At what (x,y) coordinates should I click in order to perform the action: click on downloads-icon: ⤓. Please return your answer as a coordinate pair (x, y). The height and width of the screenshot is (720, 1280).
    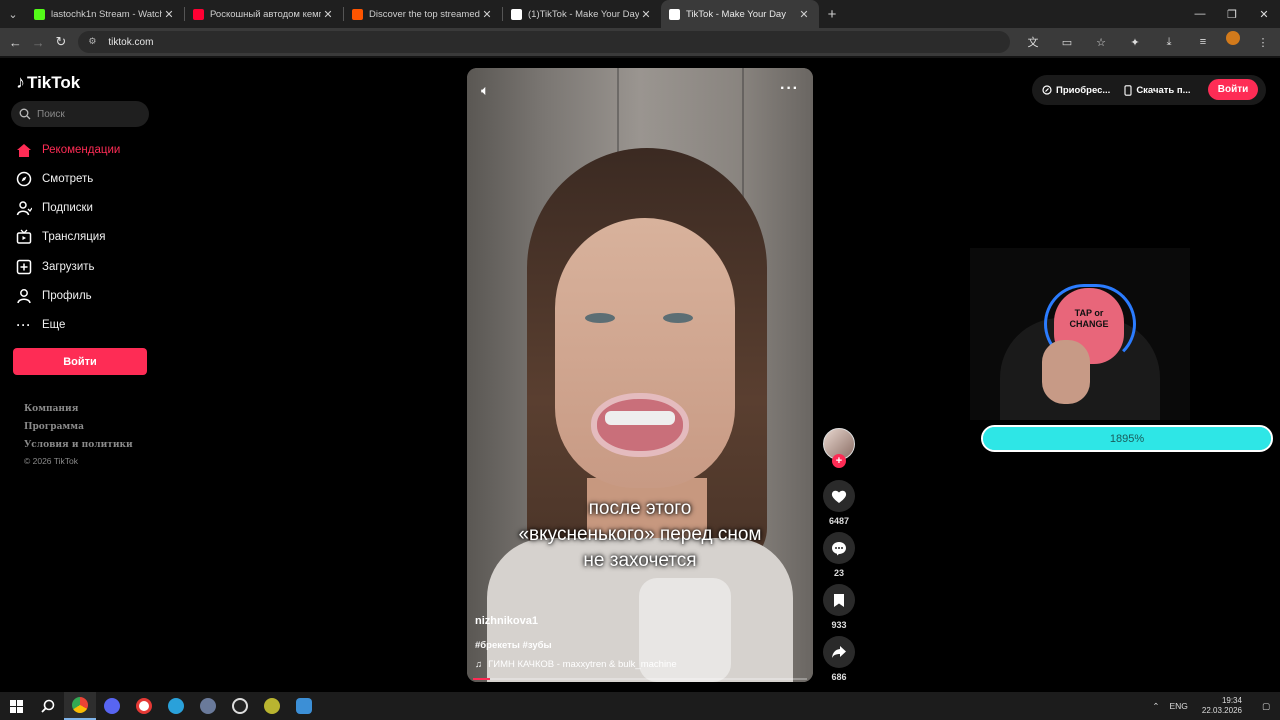
    Looking at the image, I should click on (1169, 42).